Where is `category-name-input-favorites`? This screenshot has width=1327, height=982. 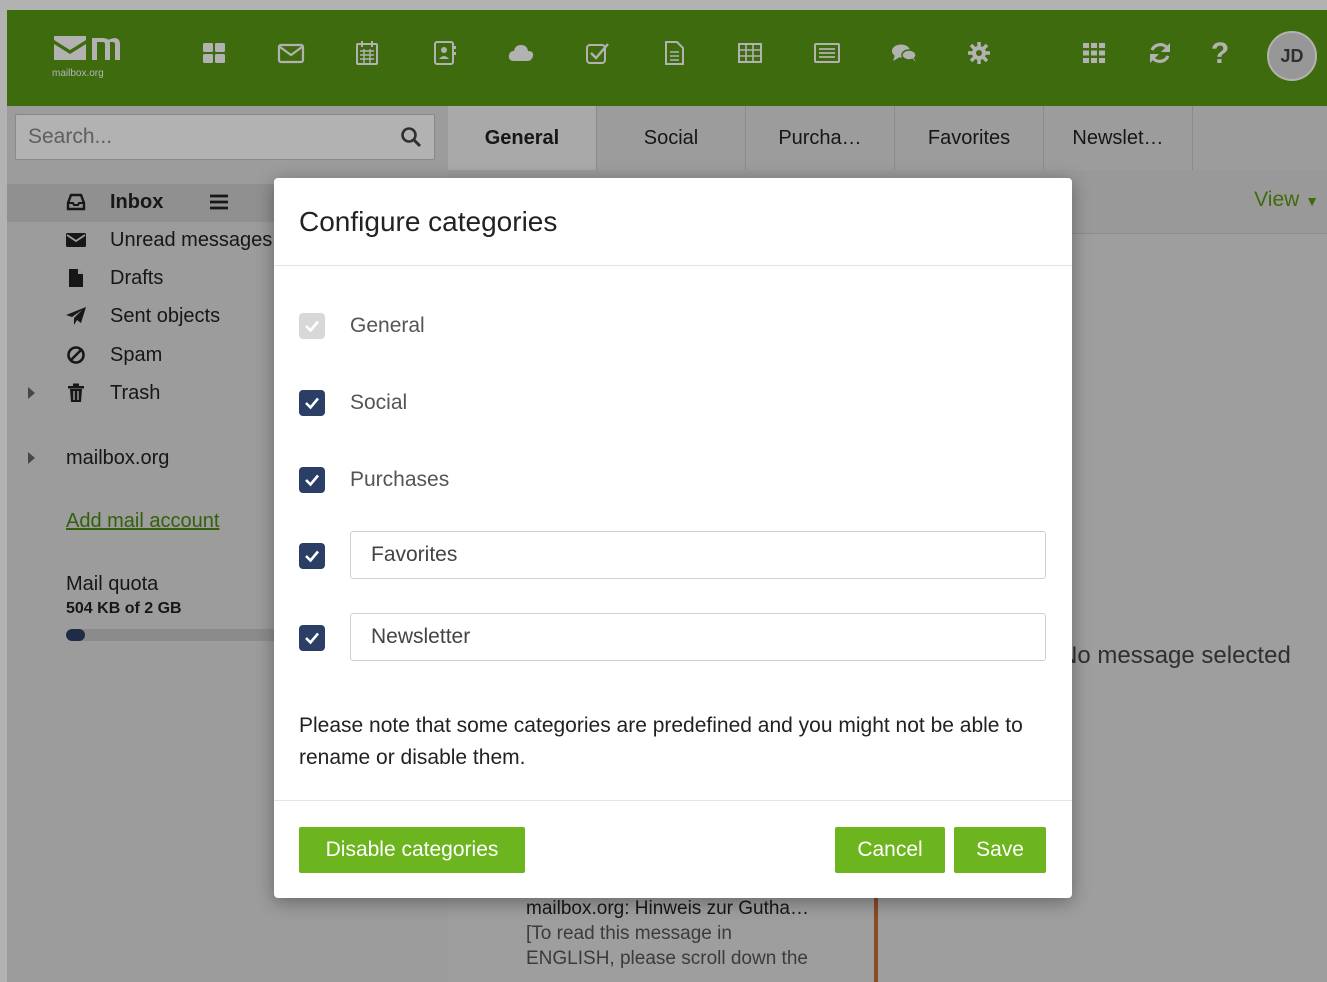
category-name-input-favorites is located at coordinates (698, 555).